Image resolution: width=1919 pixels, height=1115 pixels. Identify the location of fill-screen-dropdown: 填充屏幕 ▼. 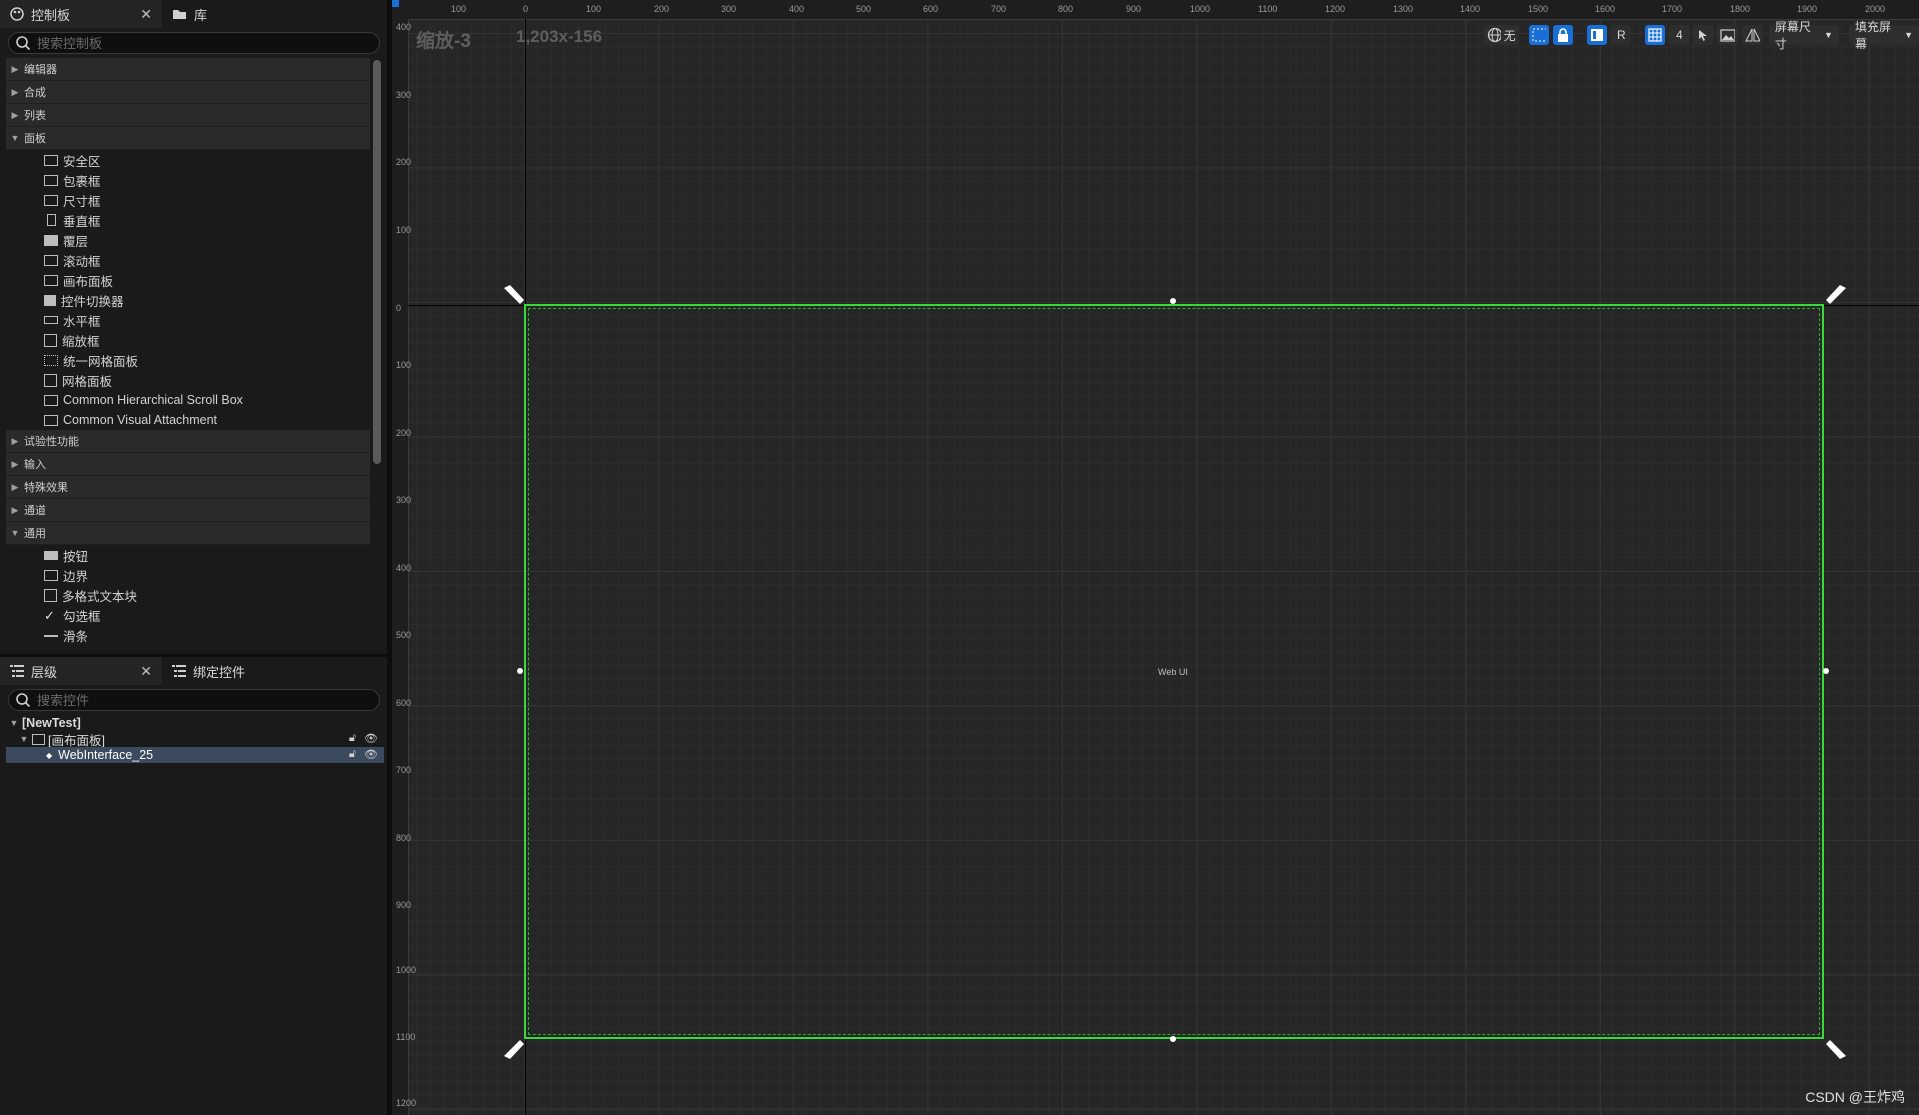
(1883, 35).